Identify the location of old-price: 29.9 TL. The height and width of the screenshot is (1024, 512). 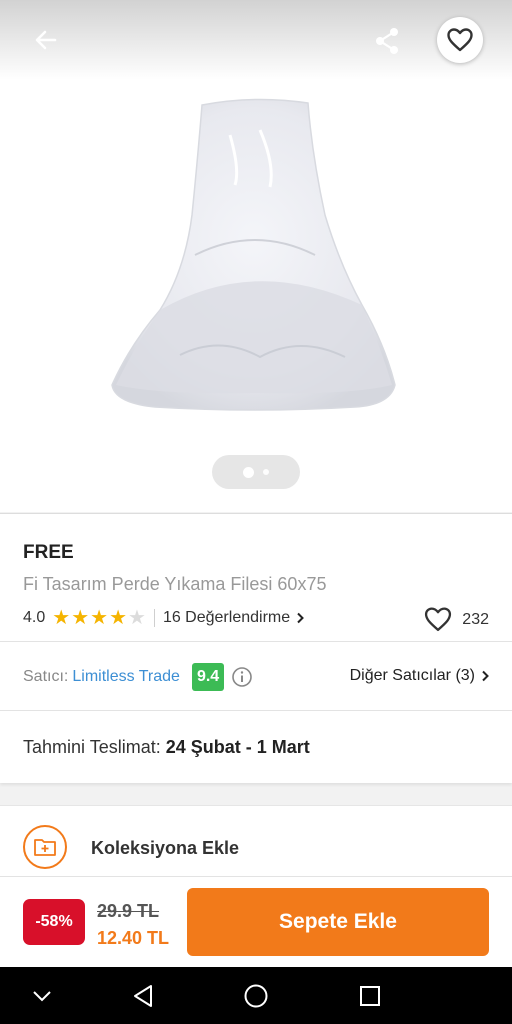
(128, 911).